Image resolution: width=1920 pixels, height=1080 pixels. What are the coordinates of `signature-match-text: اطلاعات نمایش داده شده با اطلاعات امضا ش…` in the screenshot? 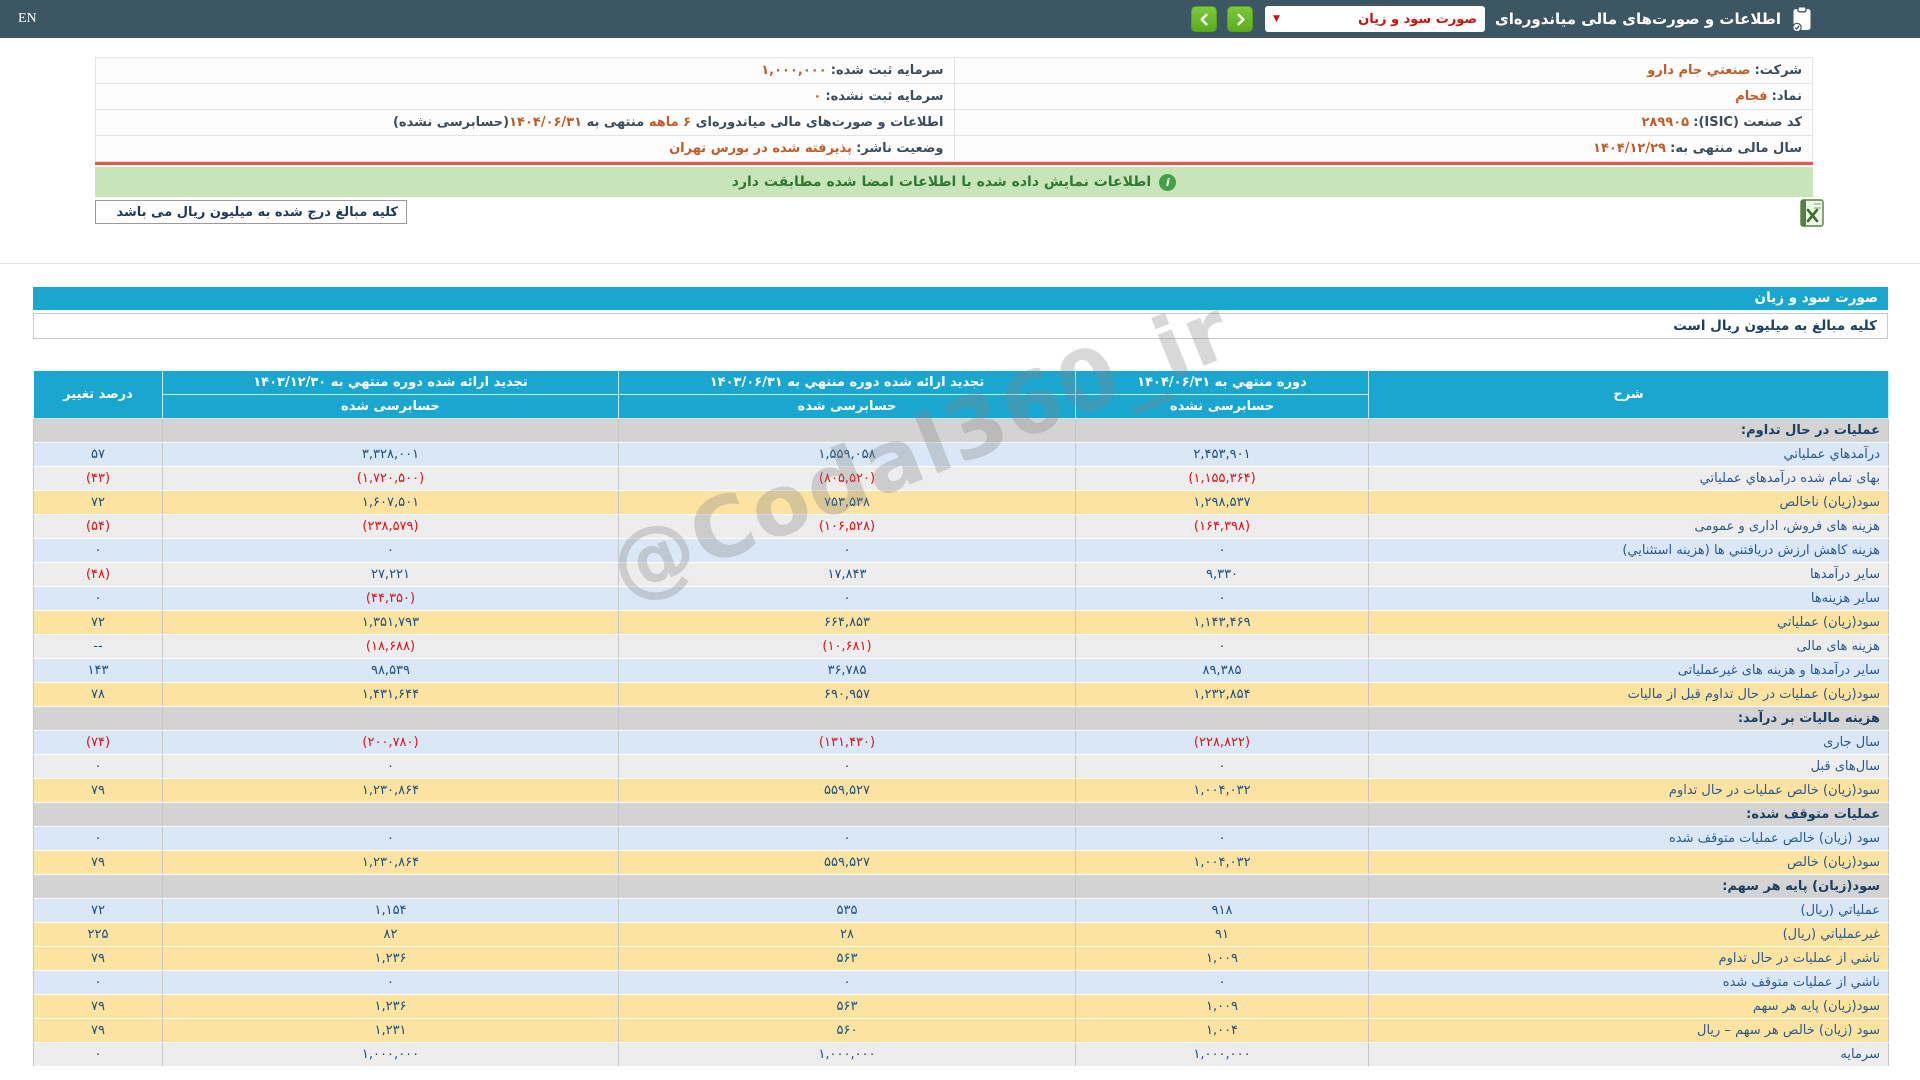 It's located at (941, 182).